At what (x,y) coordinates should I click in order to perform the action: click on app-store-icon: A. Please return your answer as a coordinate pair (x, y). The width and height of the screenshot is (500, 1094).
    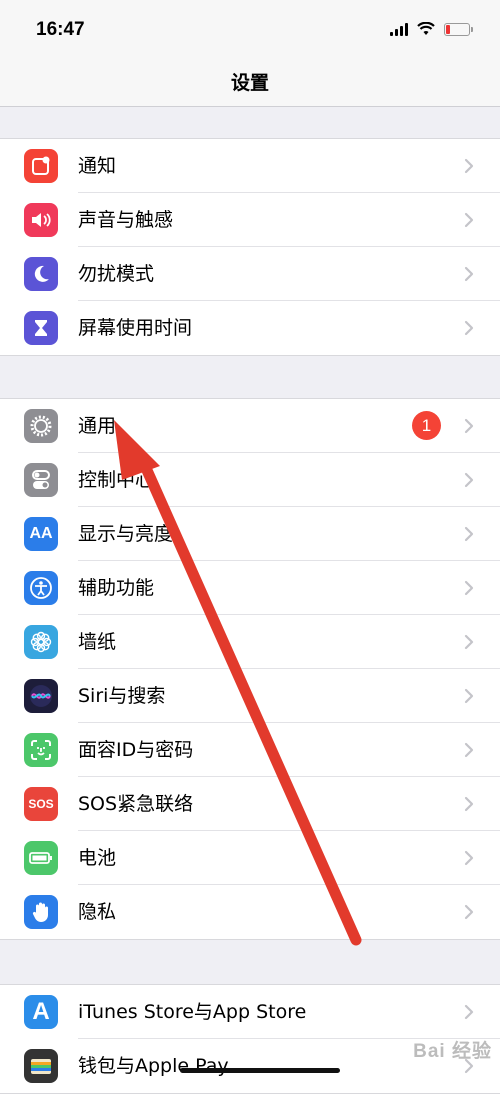
    Looking at the image, I should click on (41, 1012).